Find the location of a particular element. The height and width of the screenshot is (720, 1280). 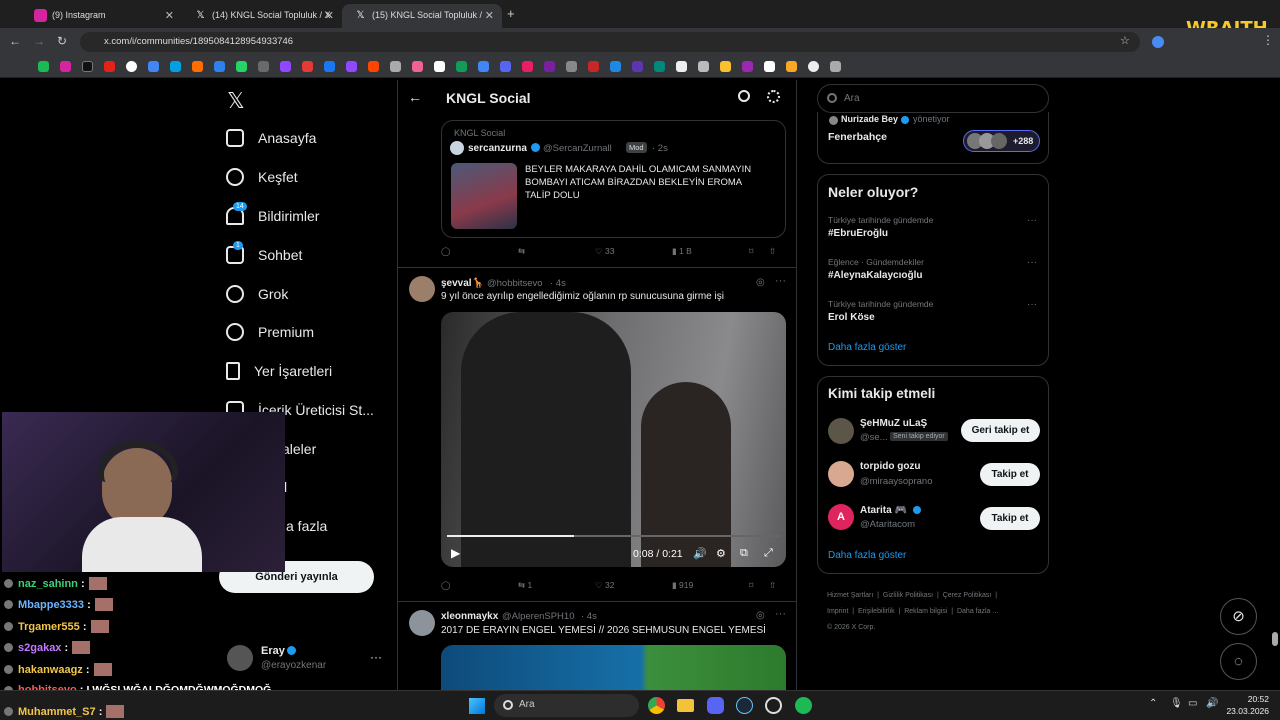

views-button: ▮ 1 B is located at coordinates (710, 251).